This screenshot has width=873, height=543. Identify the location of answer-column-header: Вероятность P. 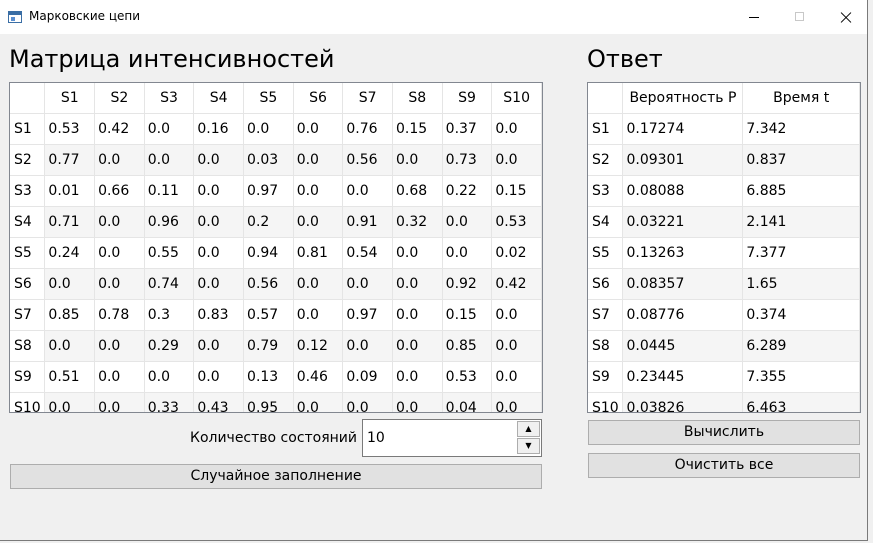
(683, 98).